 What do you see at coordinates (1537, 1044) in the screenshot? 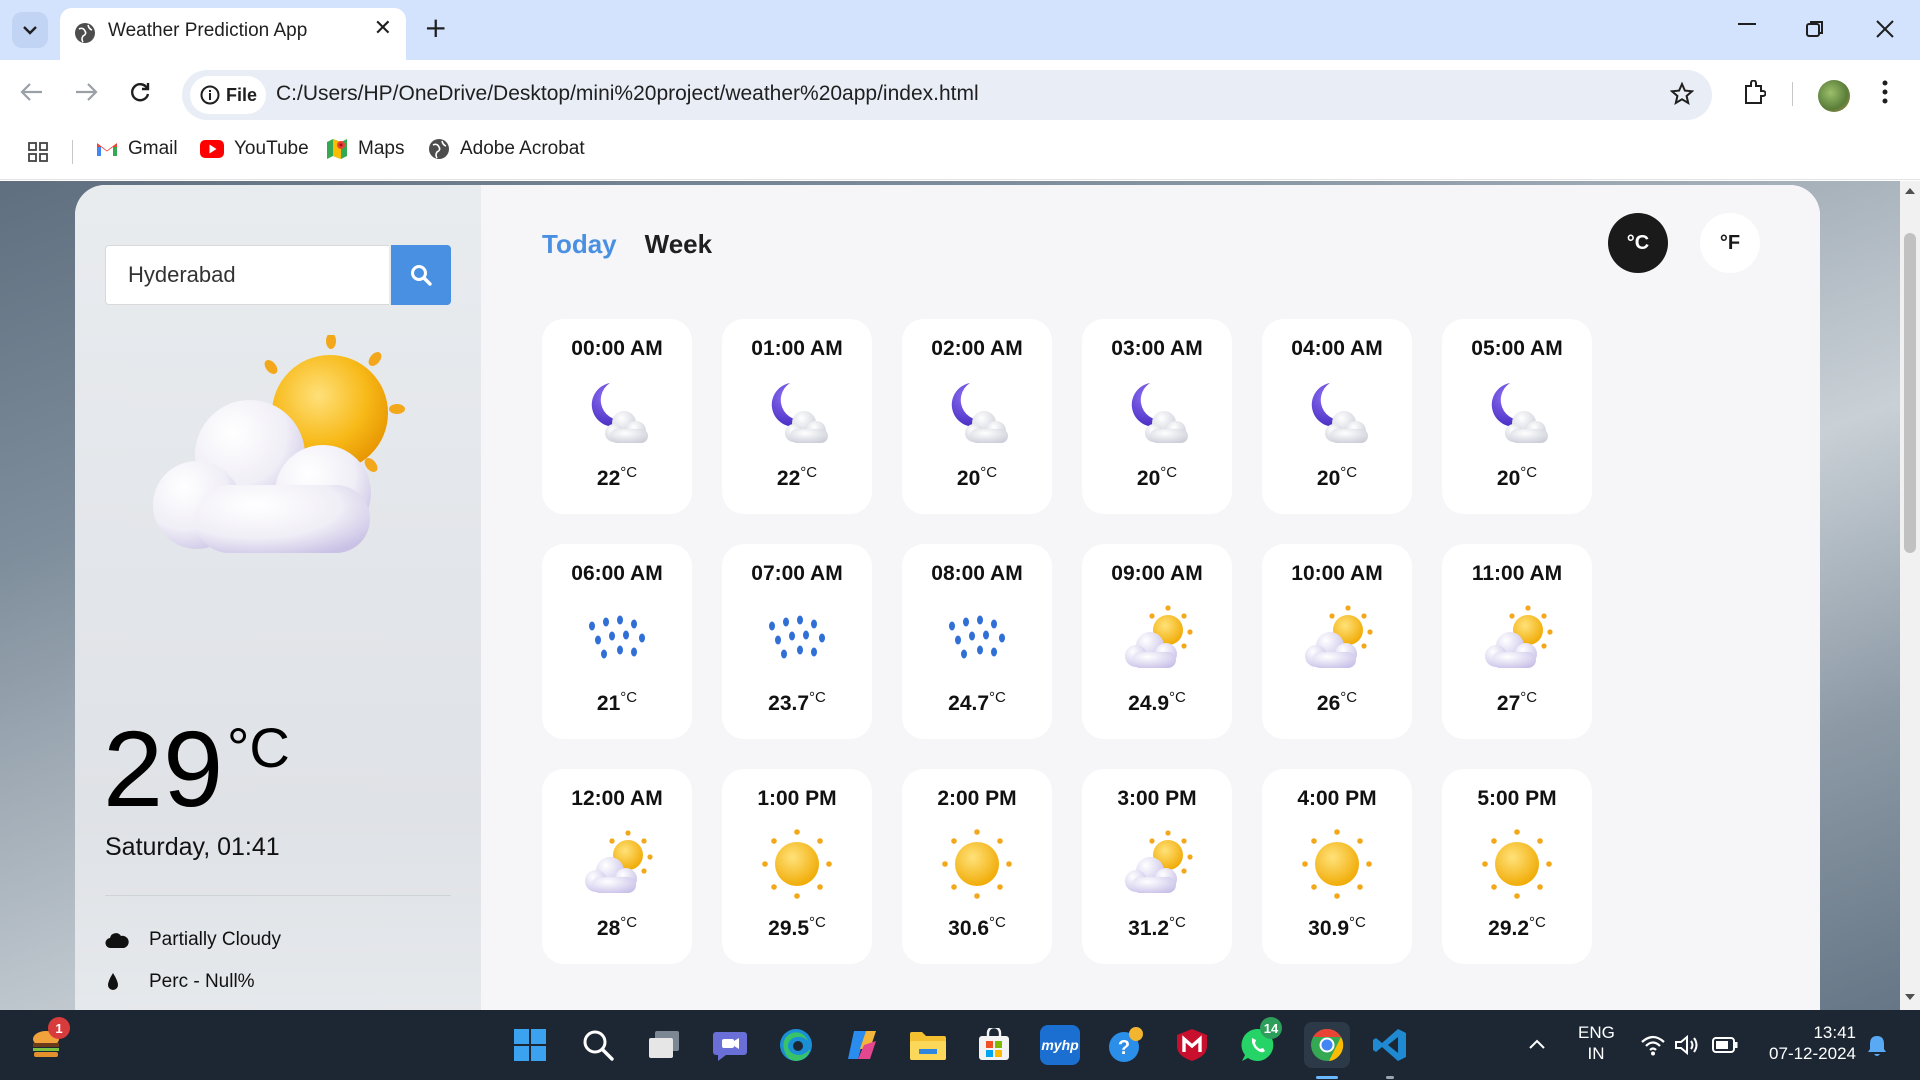
I see `chevron-up-icon` at bounding box center [1537, 1044].